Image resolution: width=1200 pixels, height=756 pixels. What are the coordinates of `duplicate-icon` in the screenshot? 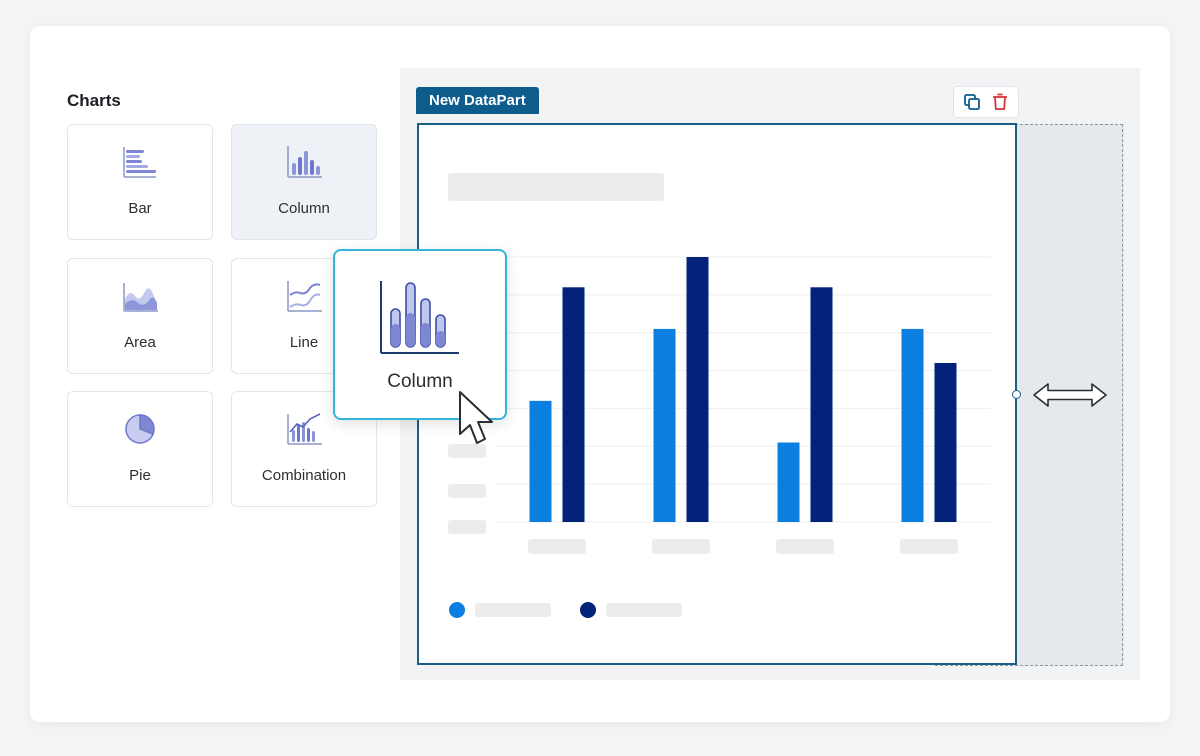 It's located at (972, 102).